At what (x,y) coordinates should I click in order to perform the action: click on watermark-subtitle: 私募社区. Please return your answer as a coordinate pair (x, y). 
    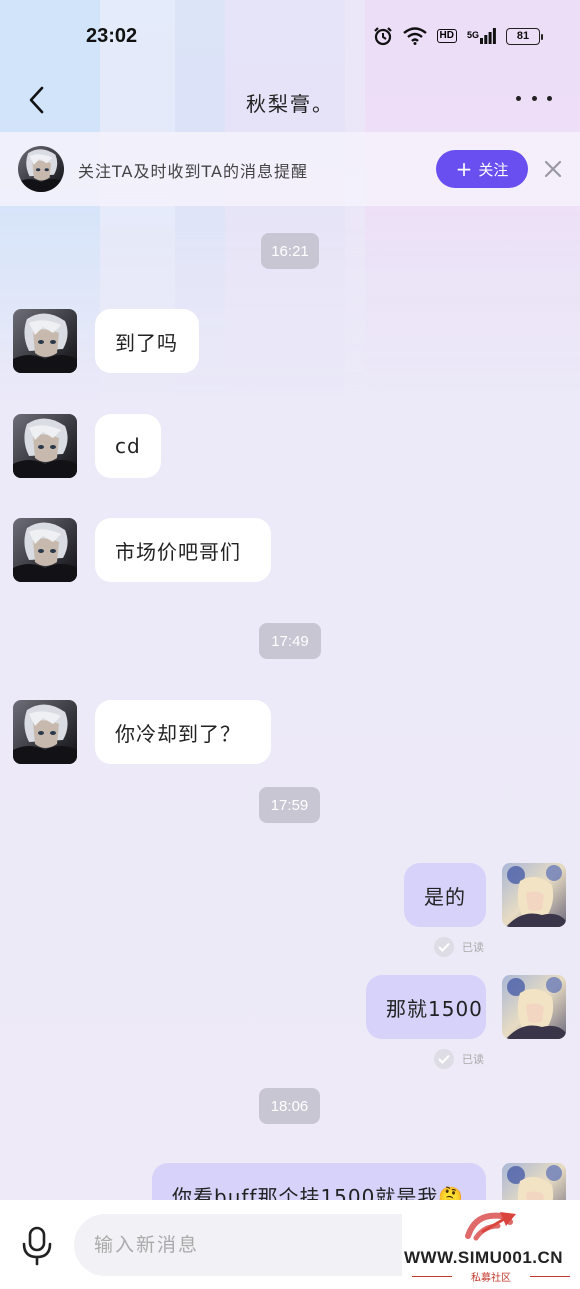
    Looking at the image, I should click on (491, 1276).